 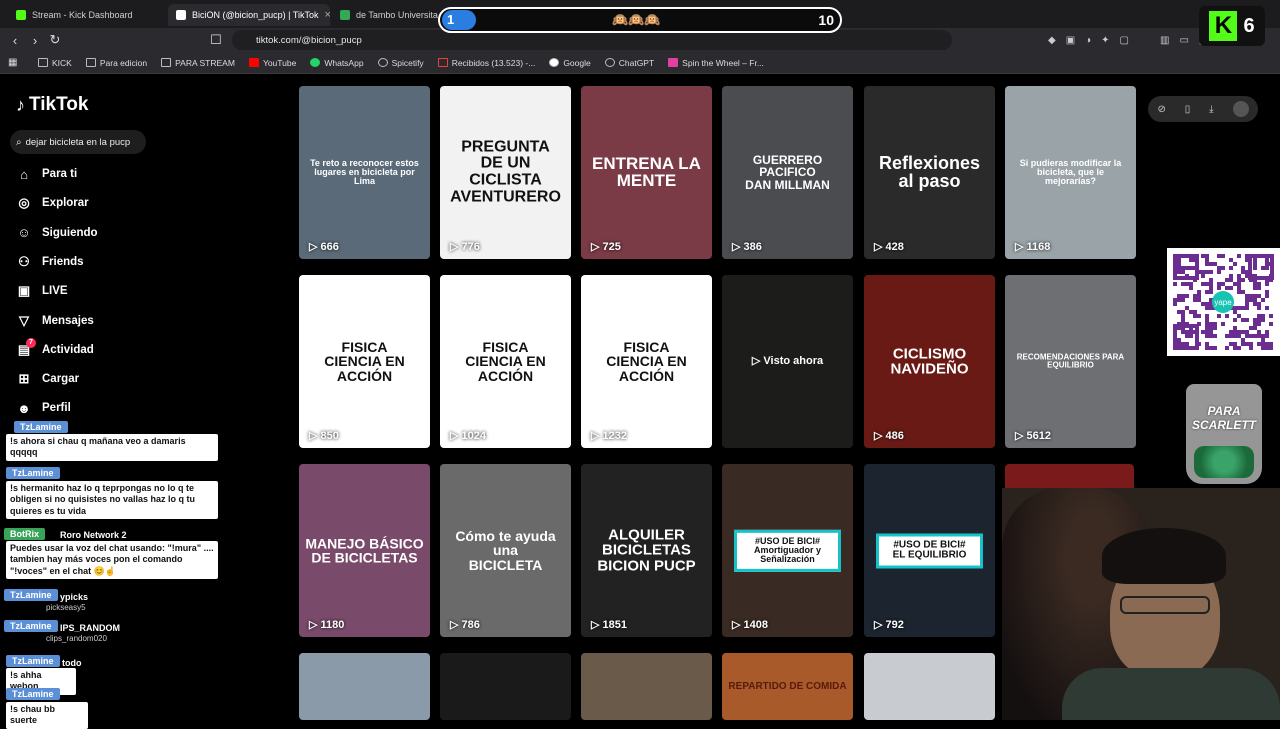 What do you see at coordinates (48, 379) in the screenshot?
I see `nav-item-cargar: ⊞ Cargar` at bounding box center [48, 379].